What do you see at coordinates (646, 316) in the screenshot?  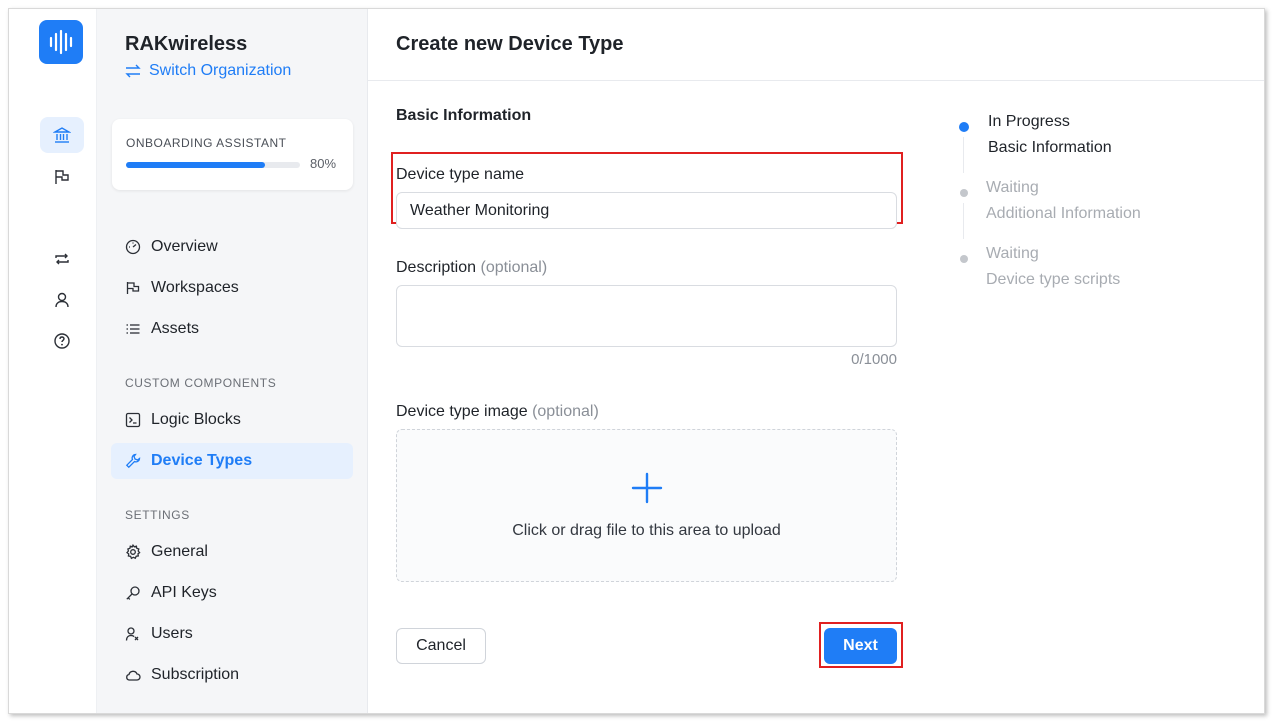 I see `description-textarea` at bounding box center [646, 316].